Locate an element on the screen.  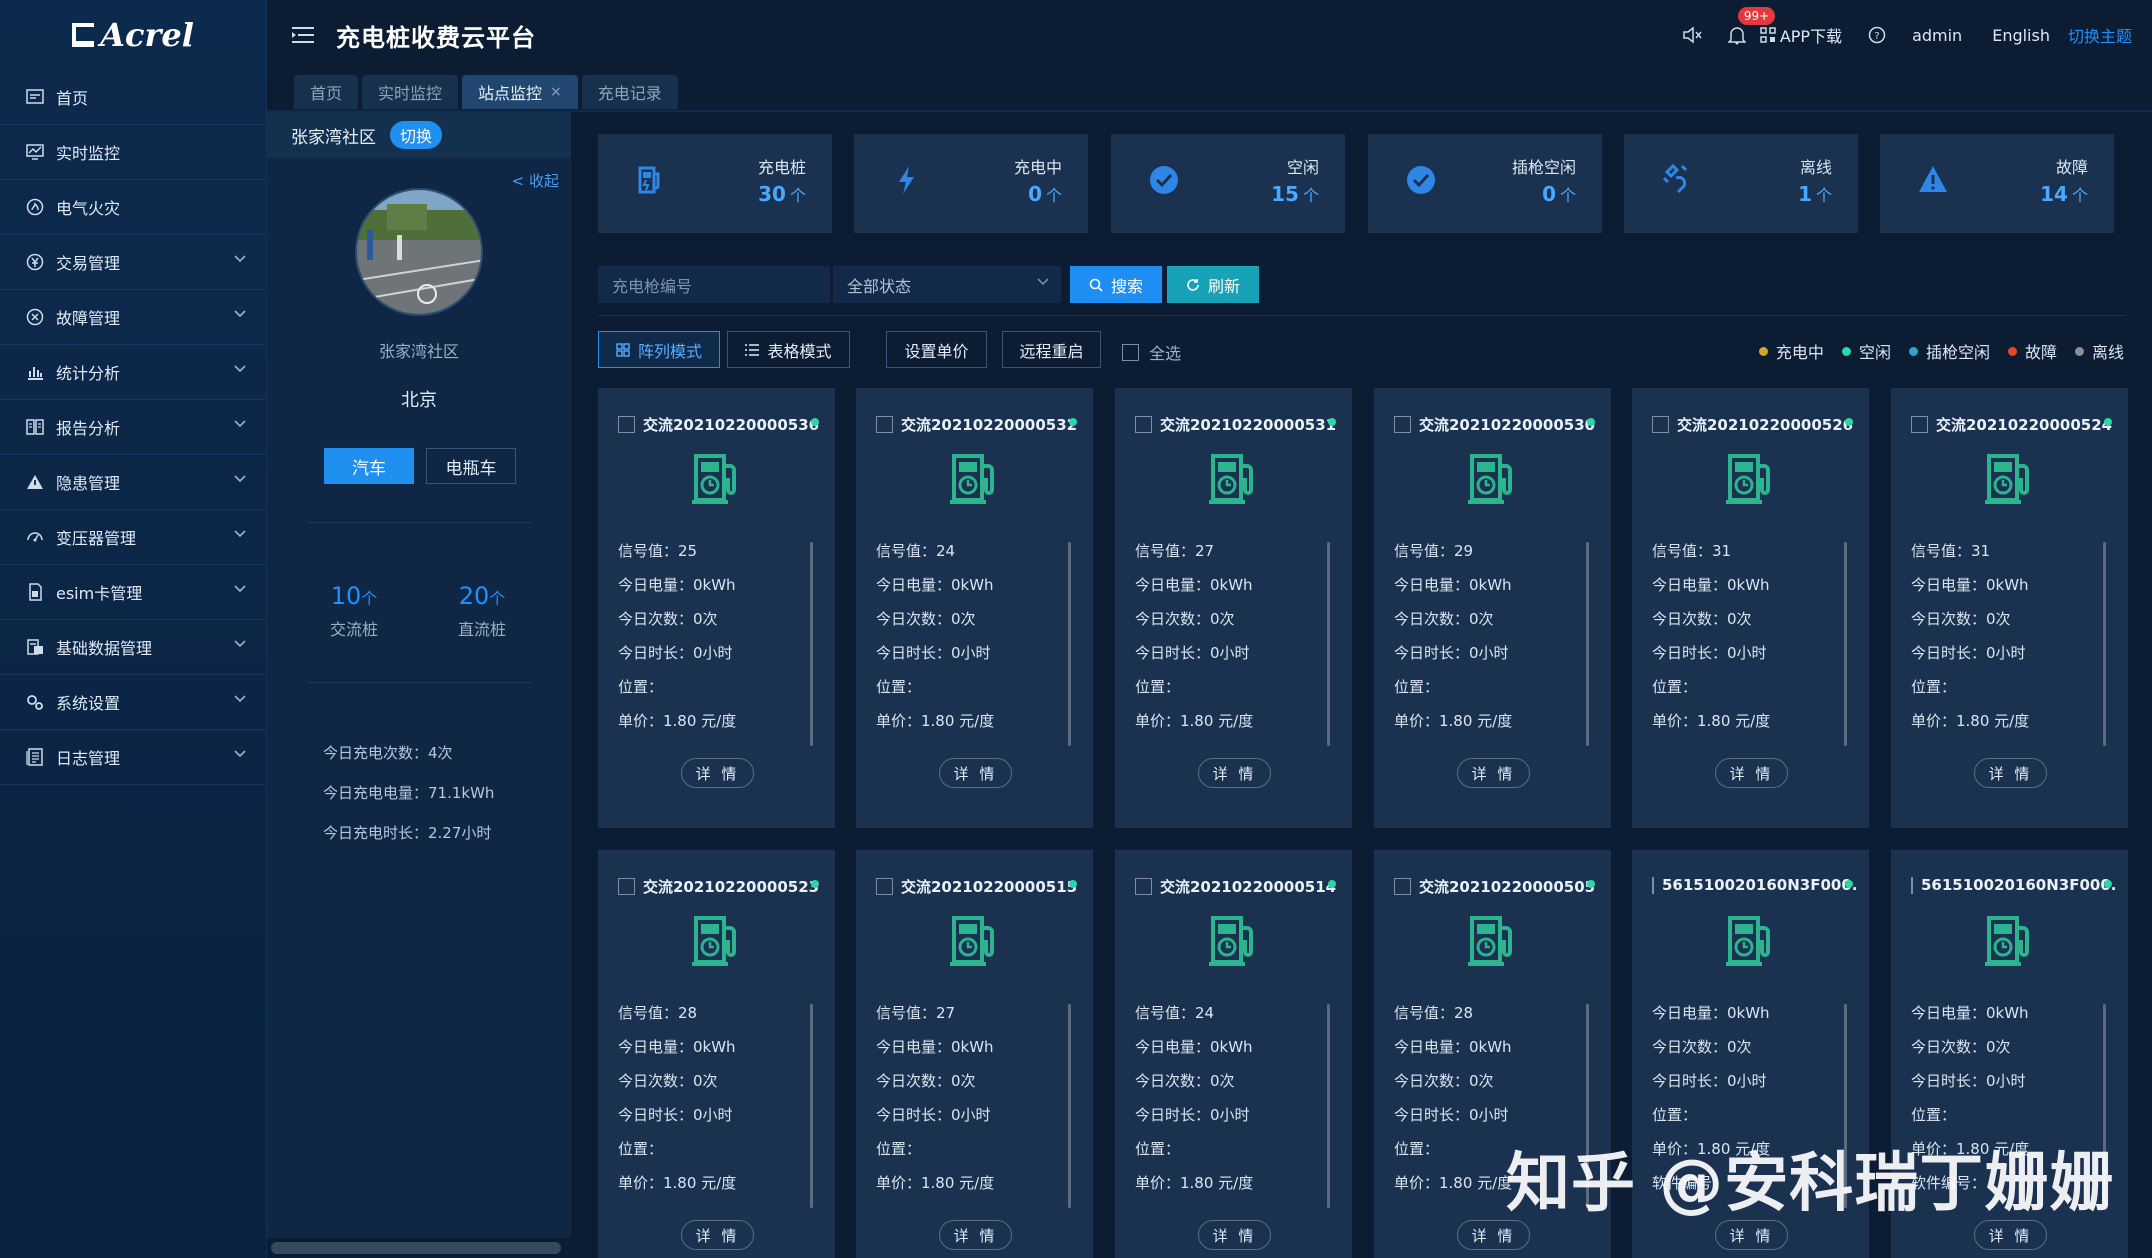
chevron-down-icon is located at coordinates (240, 644).